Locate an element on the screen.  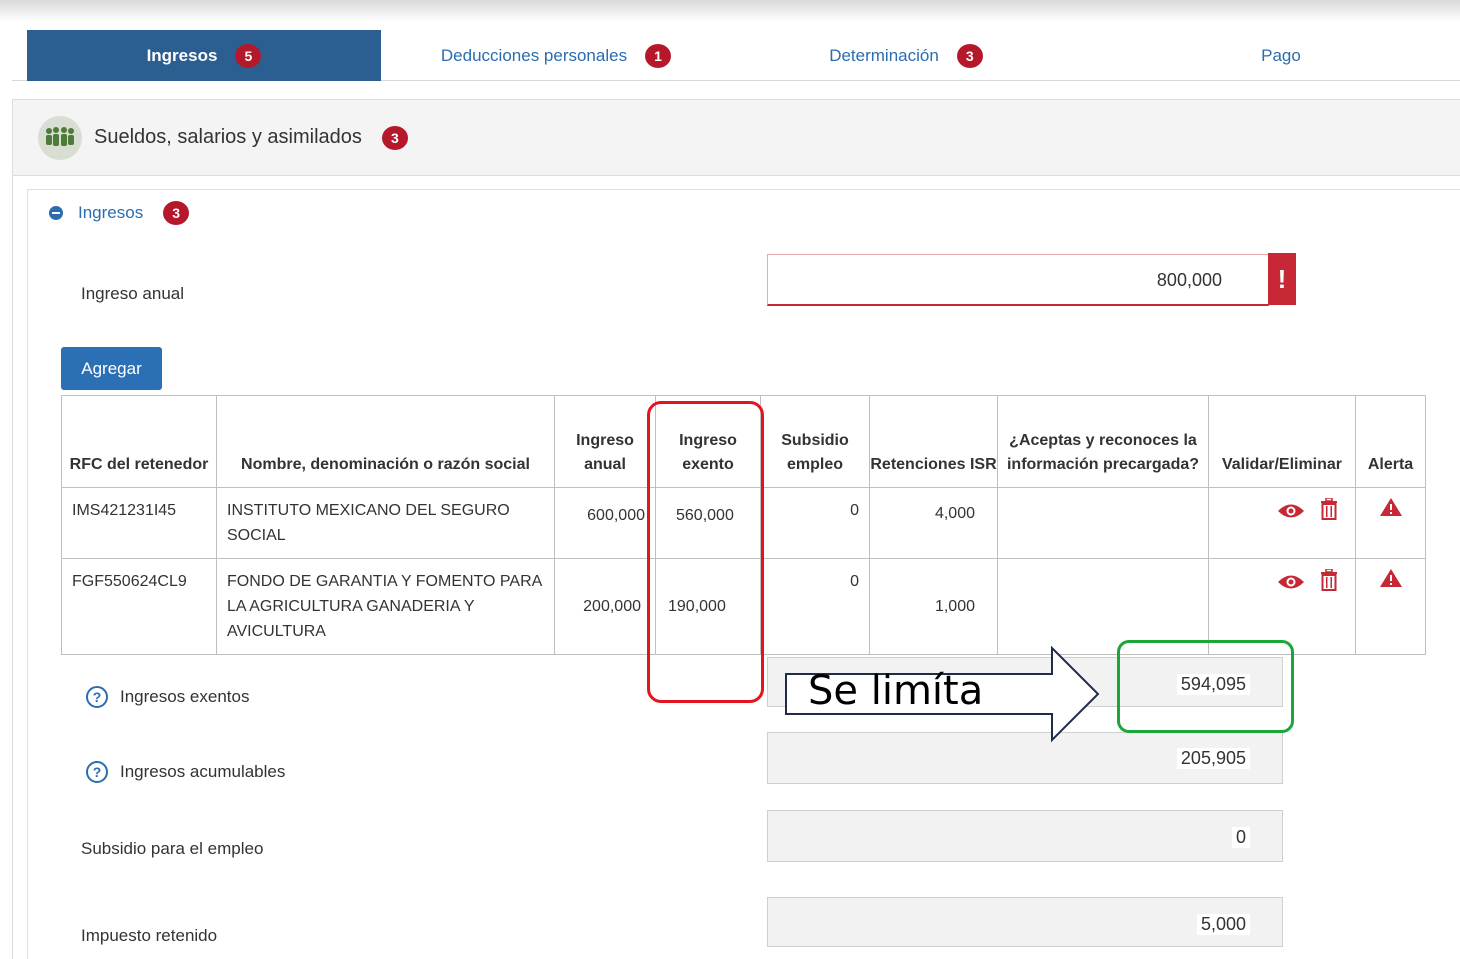
red-highlight-box is located at coordinates (705, 552).